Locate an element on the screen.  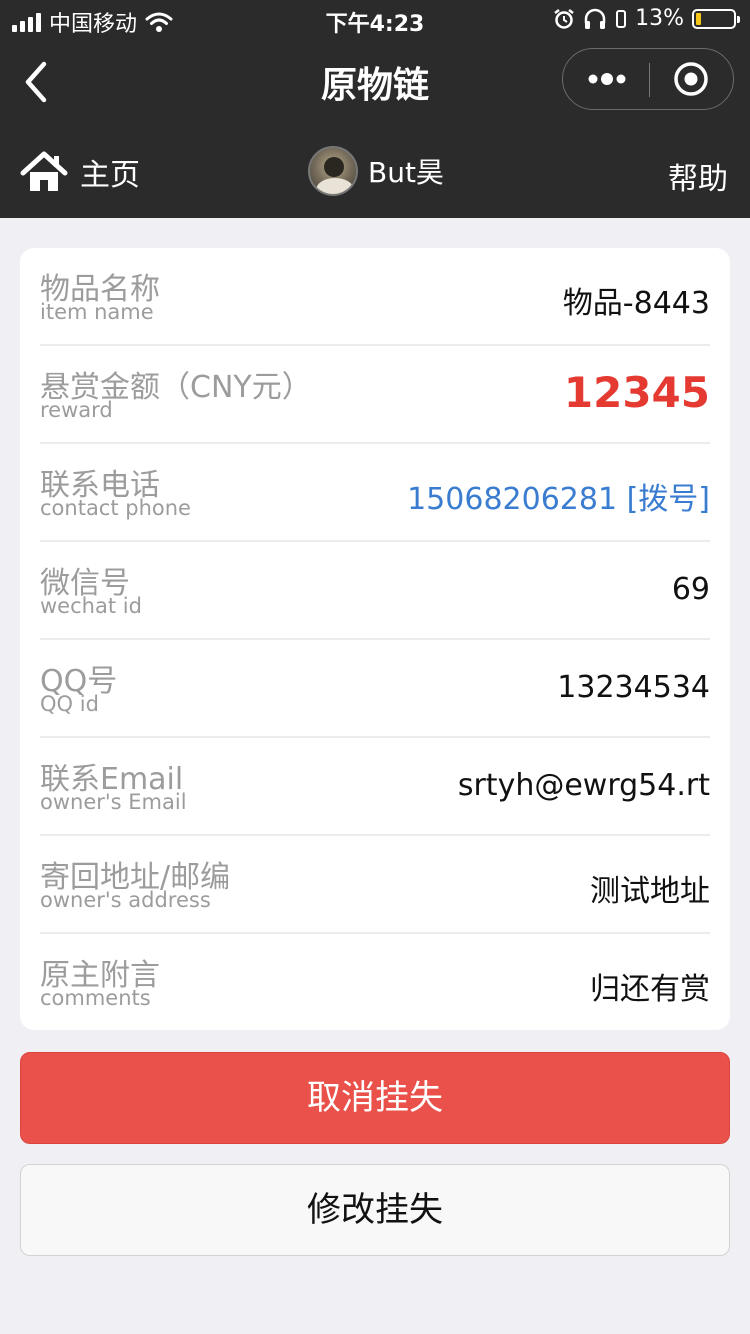
sub-nav: 主页 But昊 帮助 is located at coordinates (375, 175).